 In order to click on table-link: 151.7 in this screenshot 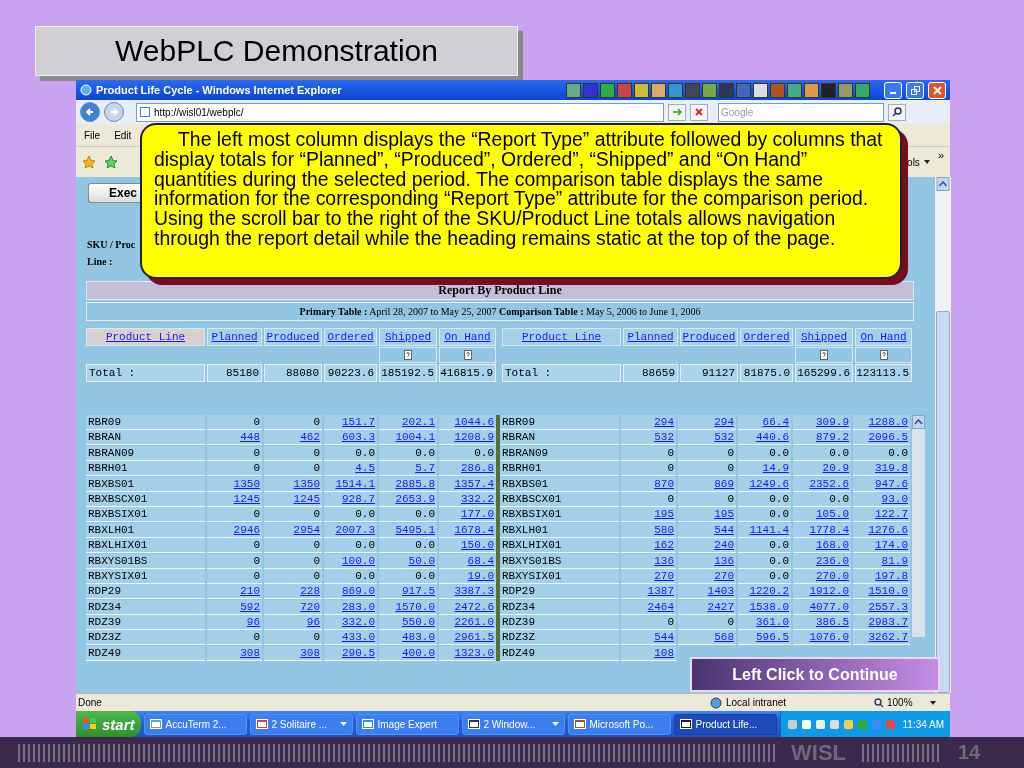, I will do `click(350, 422)`.